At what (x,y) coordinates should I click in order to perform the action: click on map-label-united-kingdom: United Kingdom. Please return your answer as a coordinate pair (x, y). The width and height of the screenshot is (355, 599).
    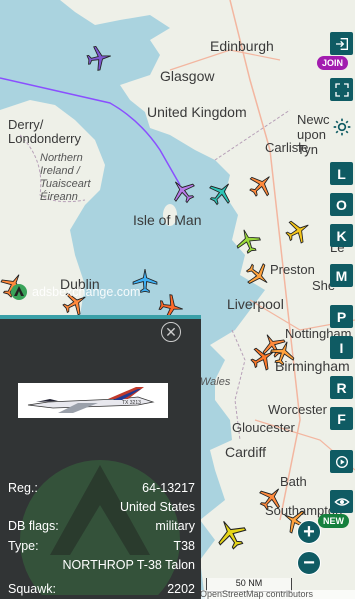
    Looking at the image, I should click on (197, 112).